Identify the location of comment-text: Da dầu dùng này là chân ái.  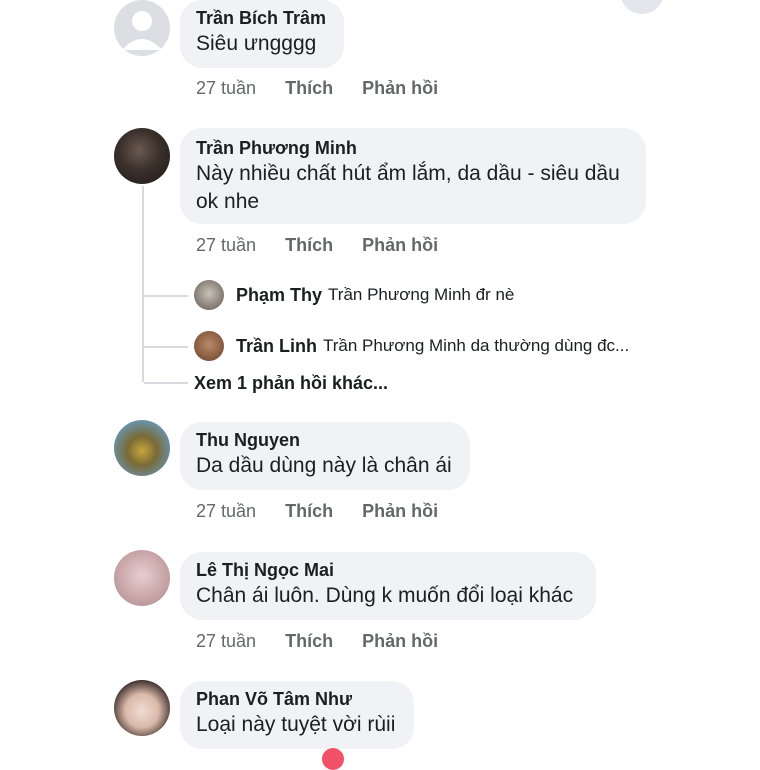
(324, 465).